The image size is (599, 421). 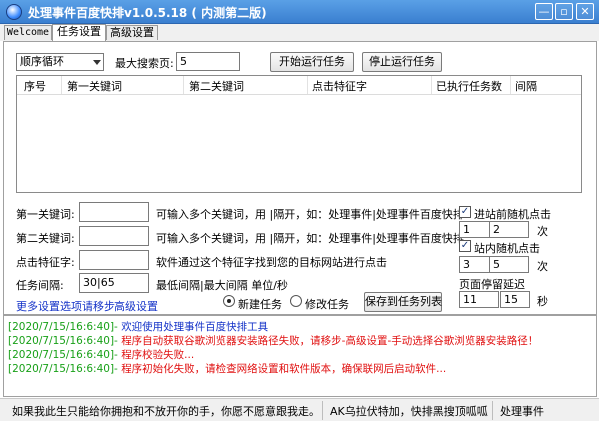 What do you see at coordinates (299, 85) in the screenshot?
I see `table-header: 序号 第一关键词 第二关键词 点击特征字 已执行任务数 间隔` at bounding box center [299, 85].